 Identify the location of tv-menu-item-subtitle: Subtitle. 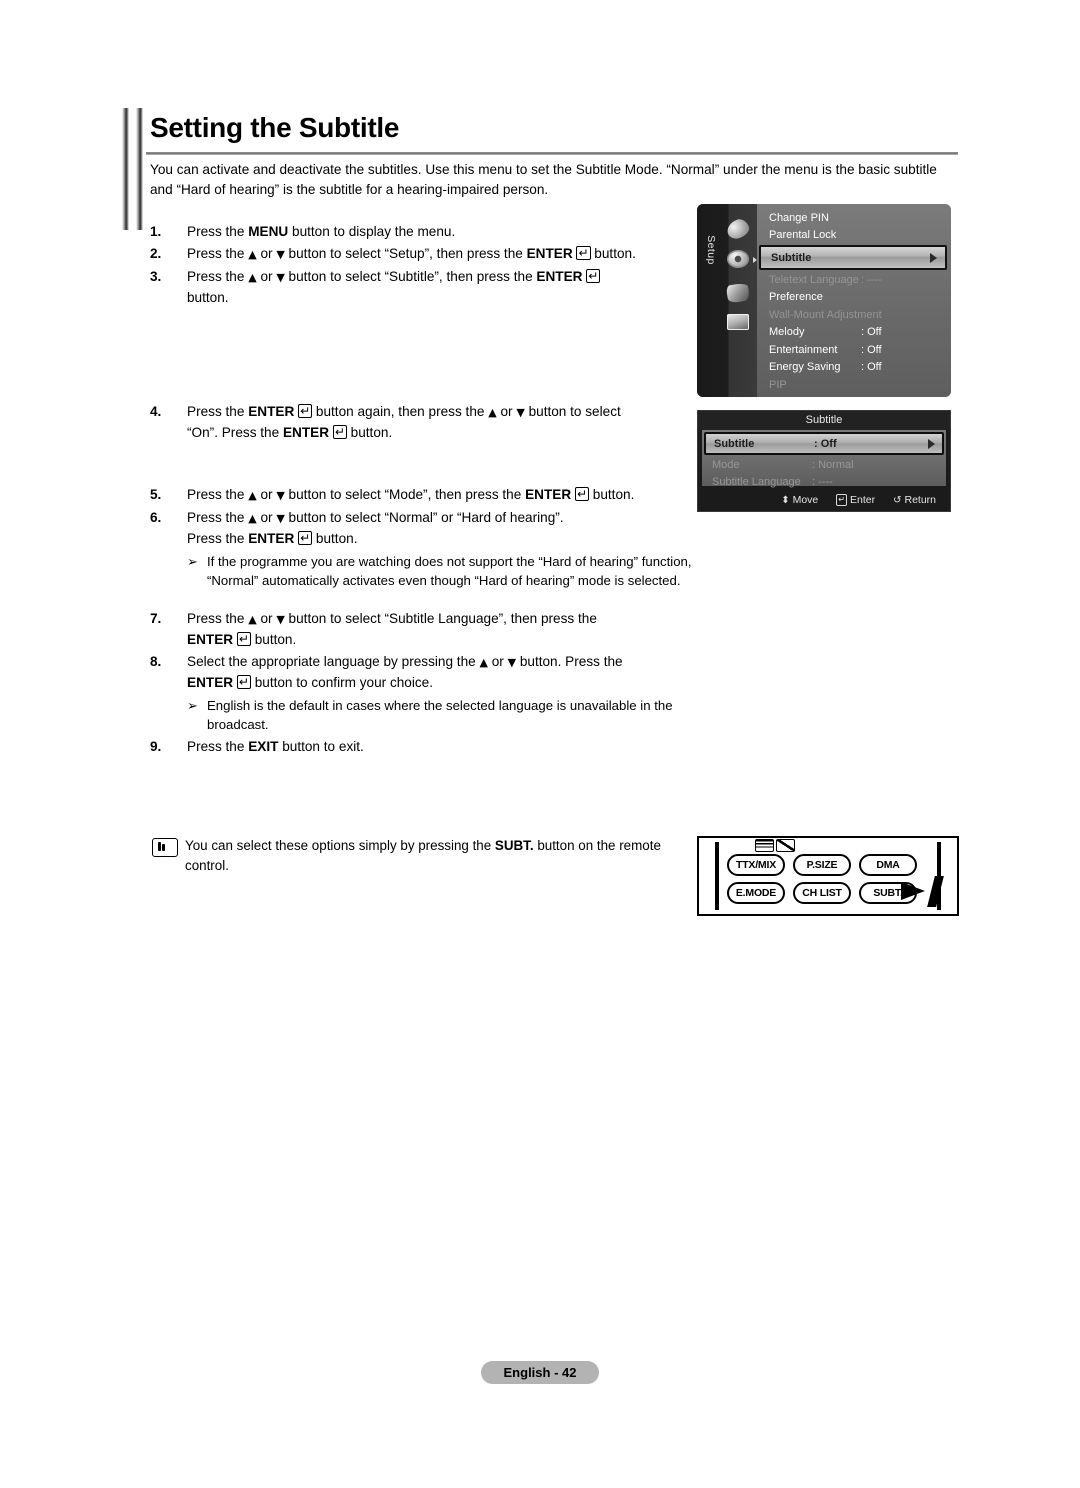
(853, 257).